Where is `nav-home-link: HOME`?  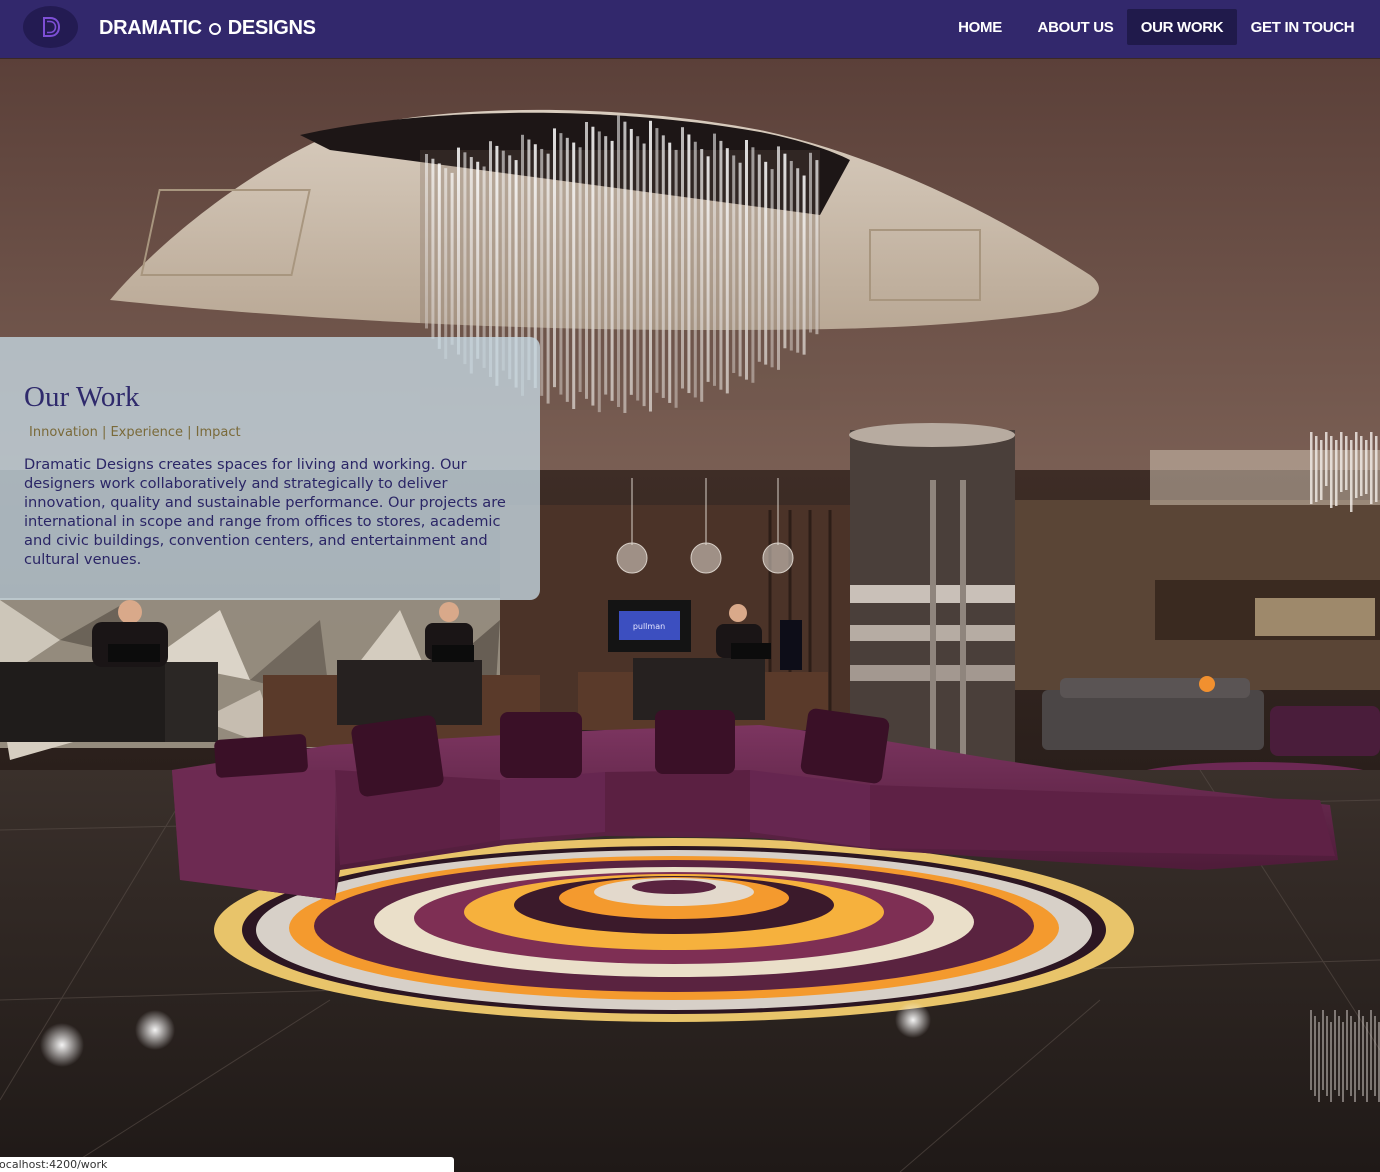
nav-home-link: HOME is located at coordinates (980, 27).